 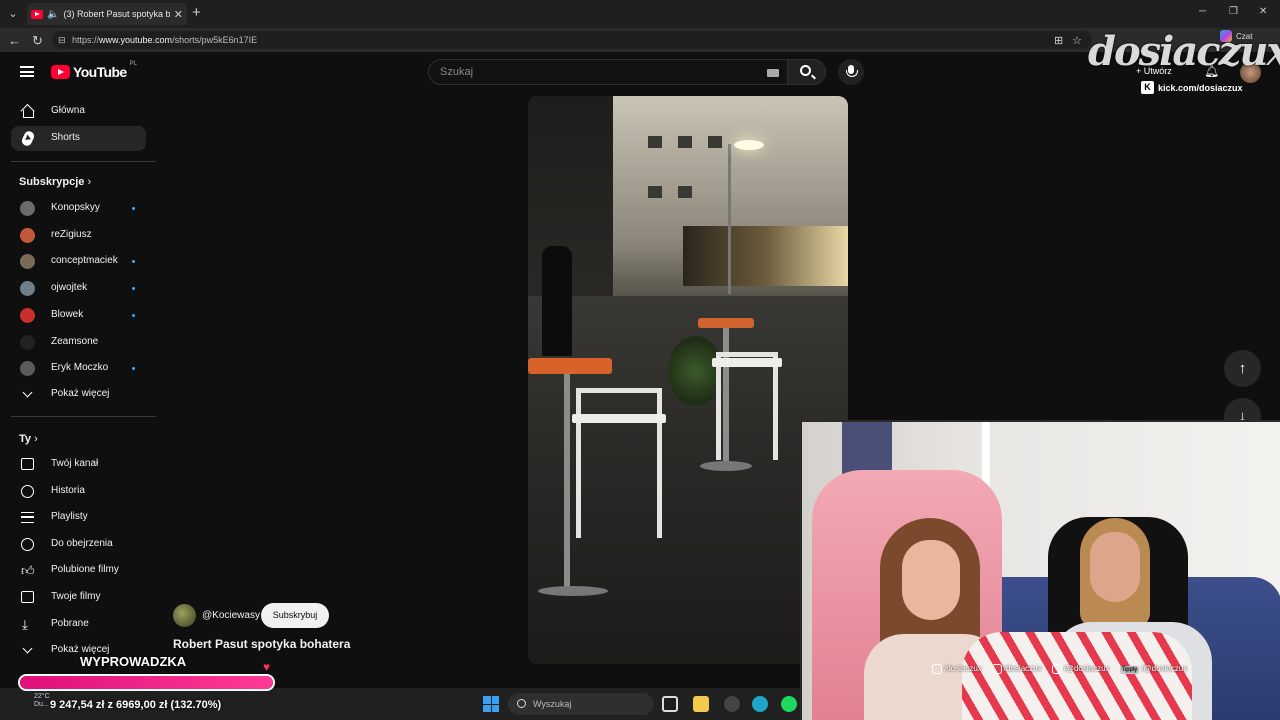 What do you see at coordinates (78, 315) in the screenshot?
I see `sidebar-item-subscription: Blowek` at bounding box center [78, 315].